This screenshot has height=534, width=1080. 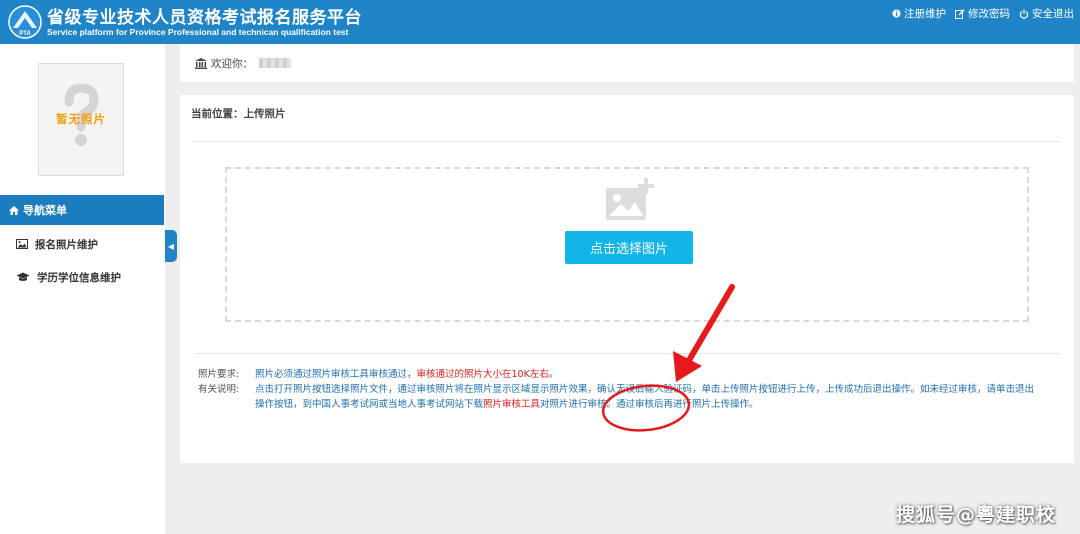 What do you see at coordinates (336, 374) in the screenshot?
I see `requirements-text: 照片必须通过照片审核工具审核通过，` at bounding box center [336, 374].